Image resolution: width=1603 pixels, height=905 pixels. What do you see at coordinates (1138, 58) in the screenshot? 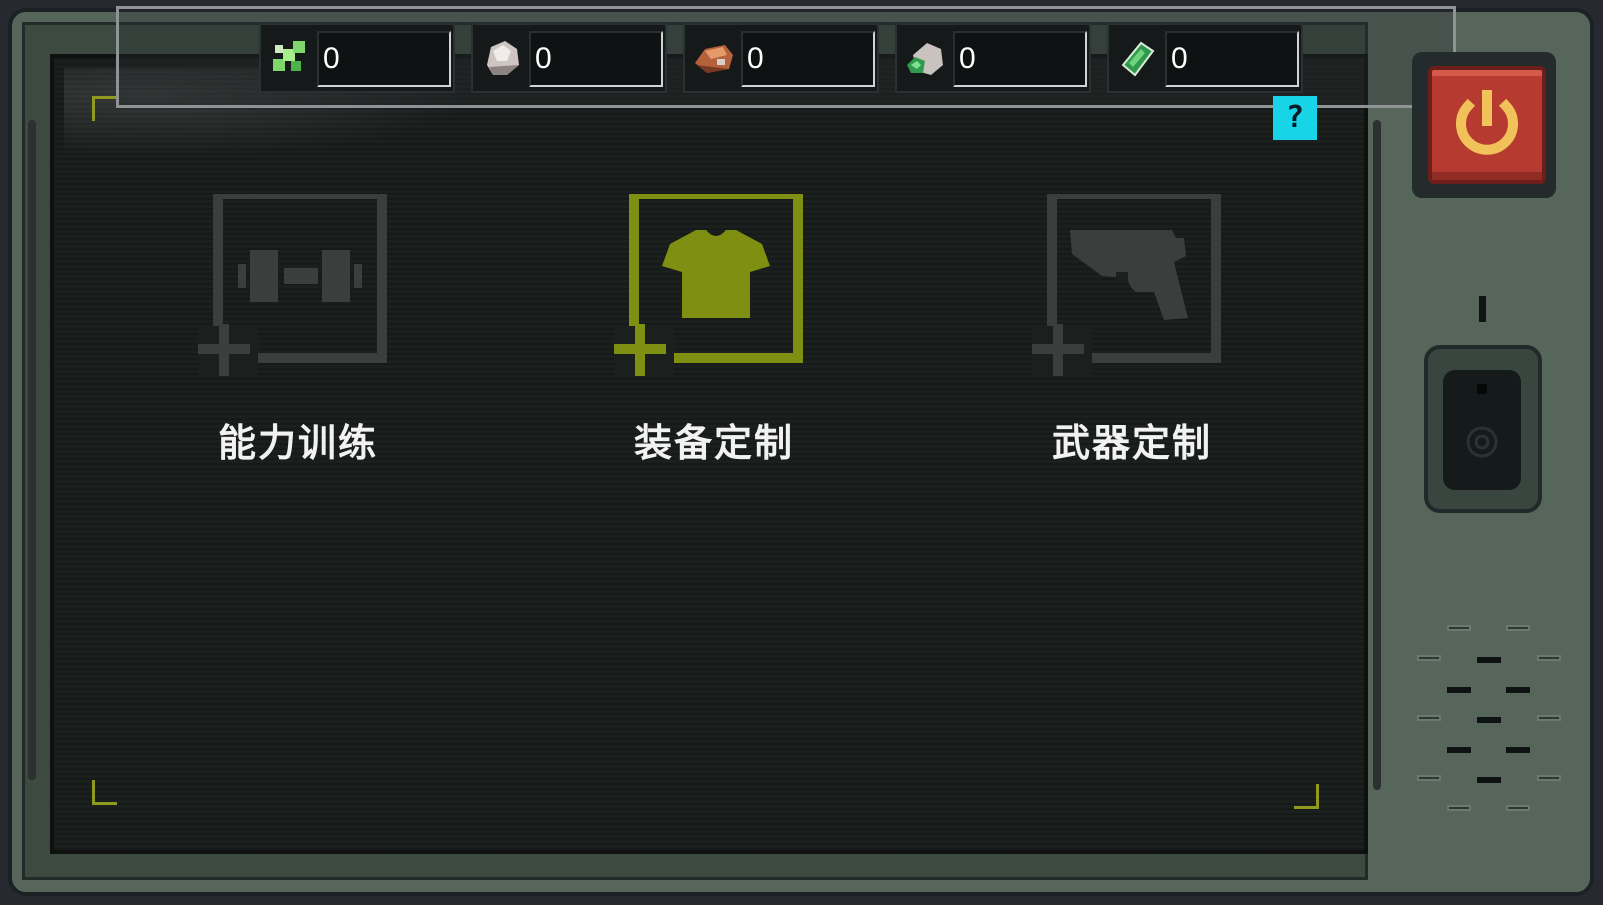
I see `emerald-gem-icon` at bounding box center [1138, 58].